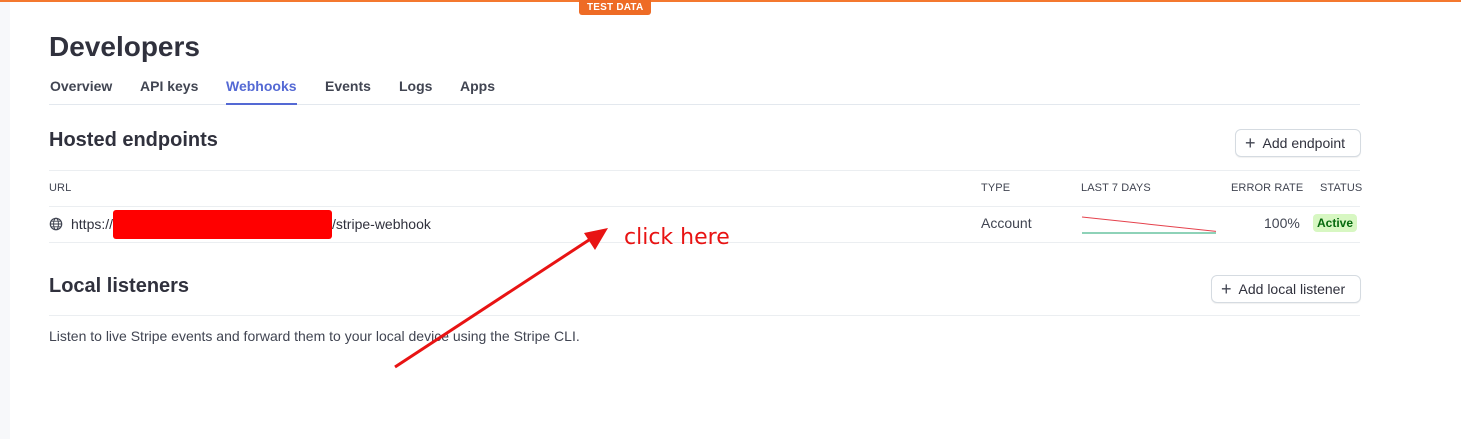 This screenshot has width=1461, height=439. What do you see at coordinates (477, 91) in the screenshot?
I see `tab-apps: Apps` at bounding box center [477, 91].